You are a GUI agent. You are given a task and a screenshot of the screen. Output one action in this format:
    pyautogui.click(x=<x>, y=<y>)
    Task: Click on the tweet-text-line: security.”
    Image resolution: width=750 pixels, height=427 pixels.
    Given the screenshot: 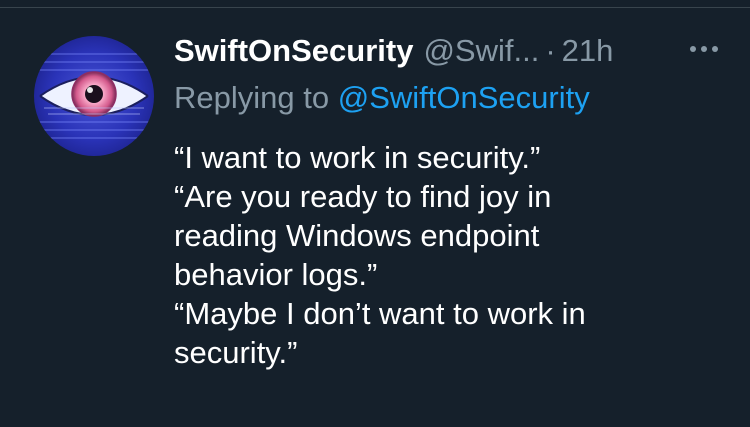 What is the action you would take?
    pyautogui.click(x=236, y=352)
    